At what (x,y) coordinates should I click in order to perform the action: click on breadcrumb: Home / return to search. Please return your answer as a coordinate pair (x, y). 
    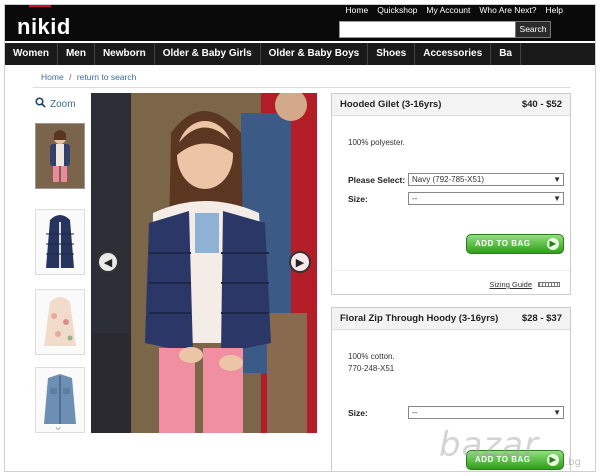
    Looking at the image, I should click on (88, 77).